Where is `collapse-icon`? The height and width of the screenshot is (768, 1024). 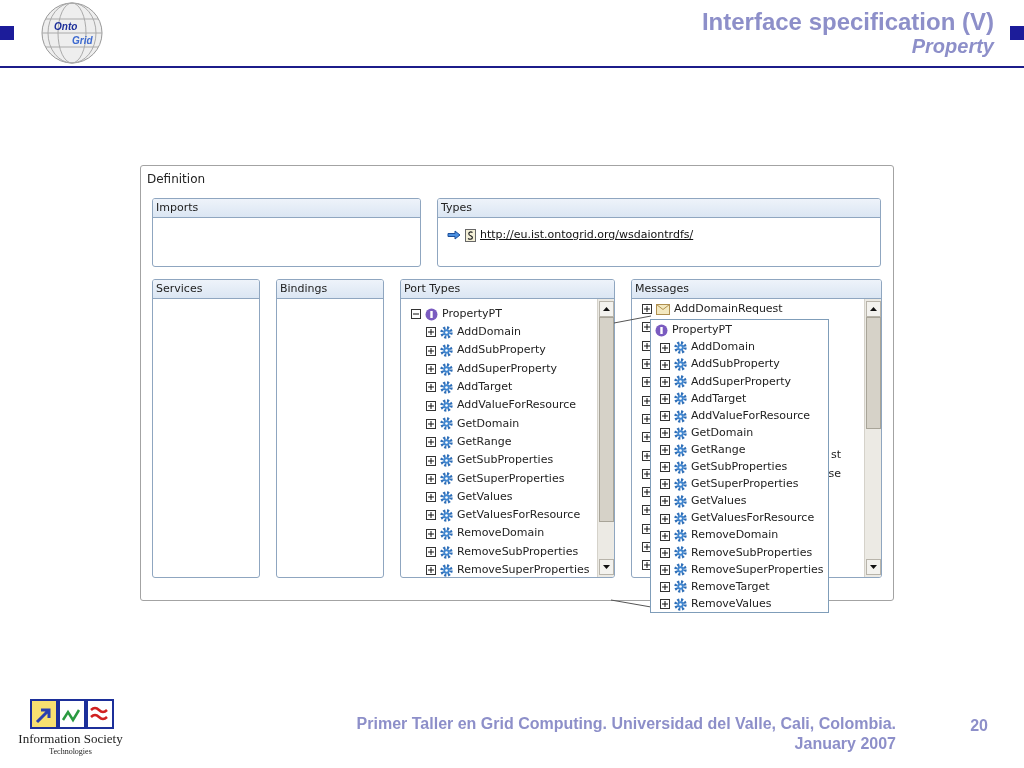
collapse-icon is located at coordinates (416, 314).